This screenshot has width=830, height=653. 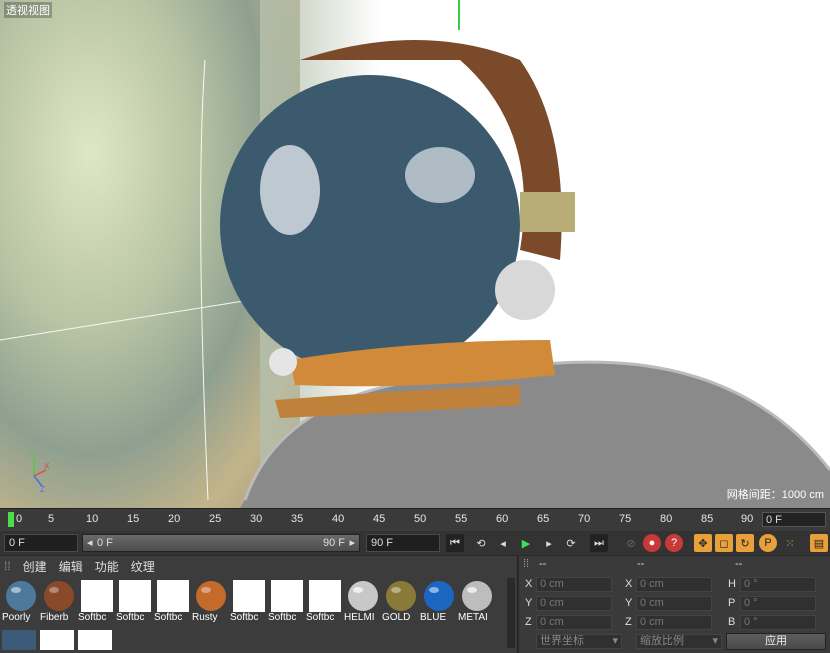 I want to click on rotate-key-icon: ↻, so click(x=745, y=543).